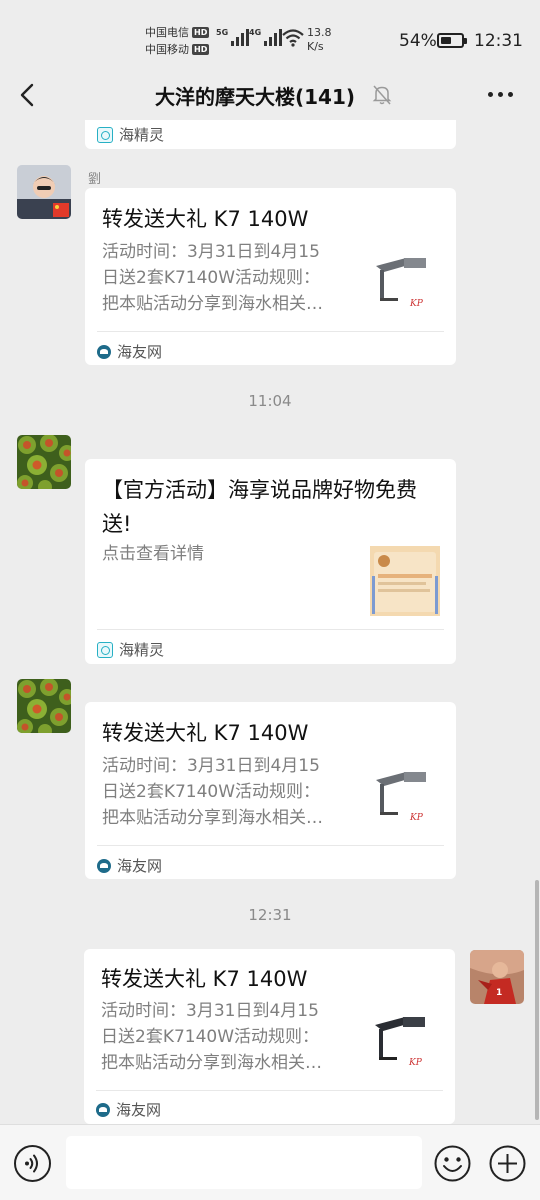 This screenshot has width=540, height=1200. What do you see at coordinates (405, 581) in the screenshot?
I see `article-thumbnail` at bounding box center [405, 581].